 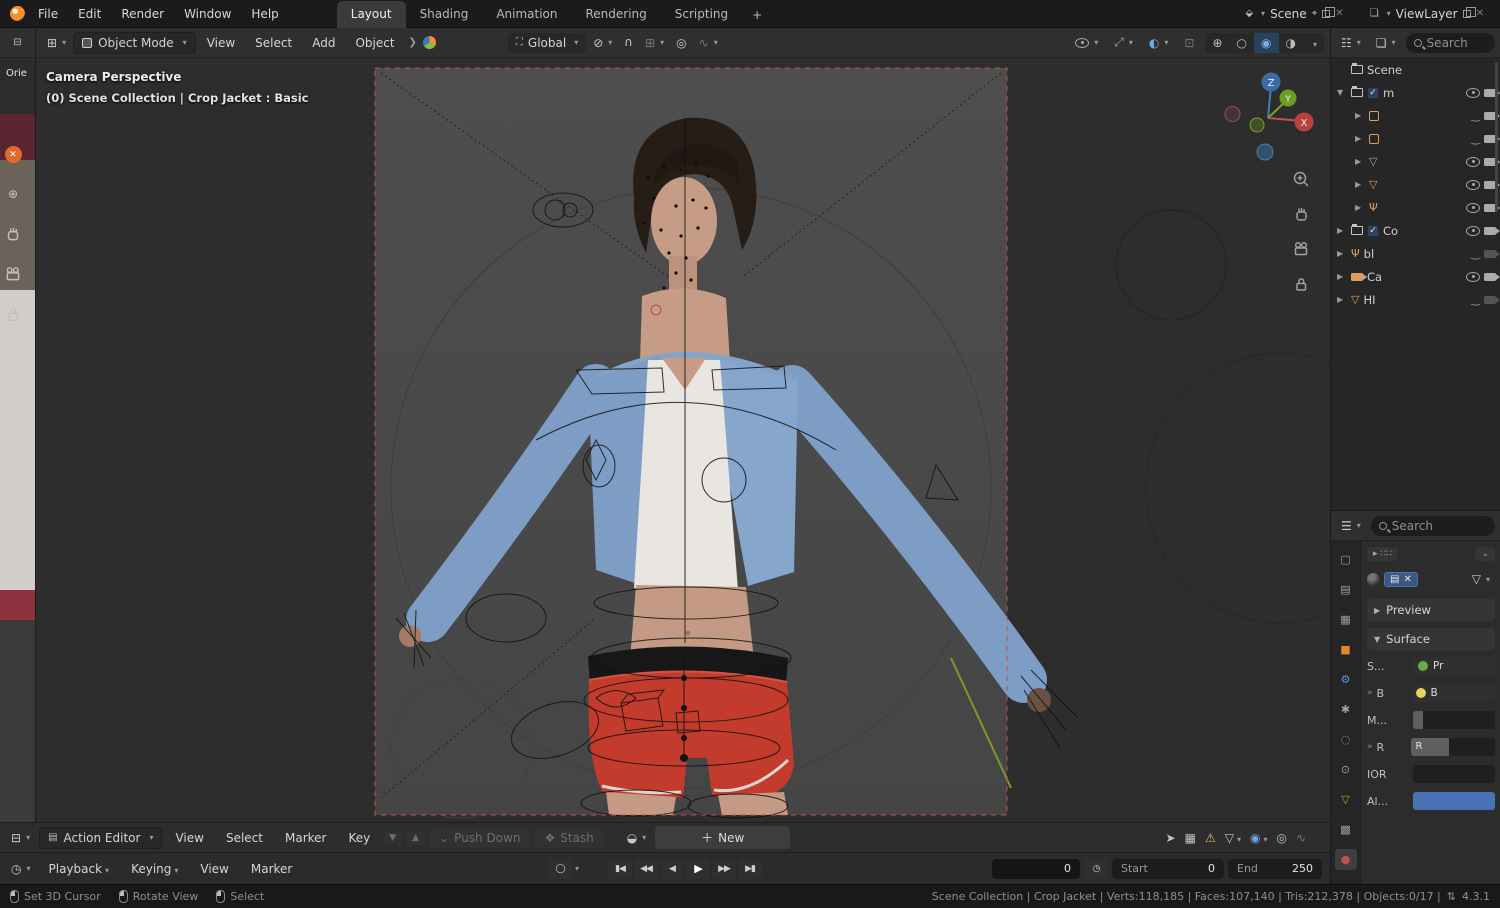 I want to click on outliner-row-scene: Scene, so click(x=1415, y=69).